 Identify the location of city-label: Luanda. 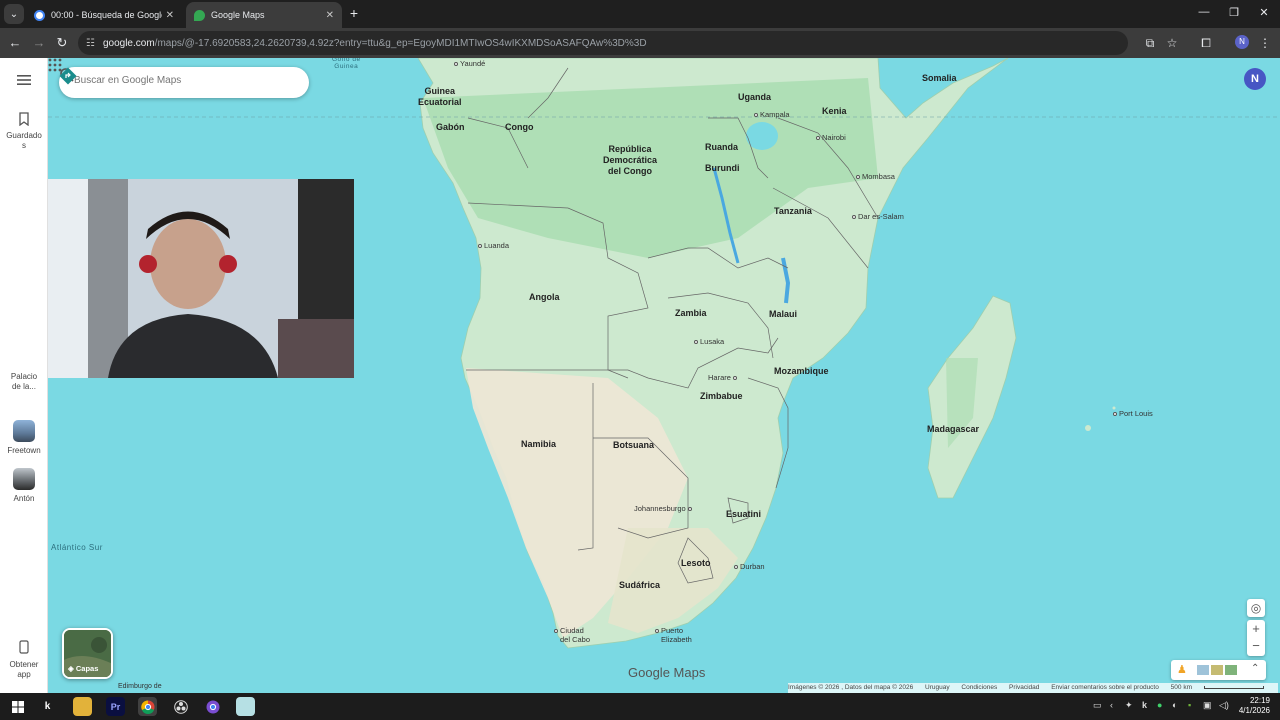
(493, 245).